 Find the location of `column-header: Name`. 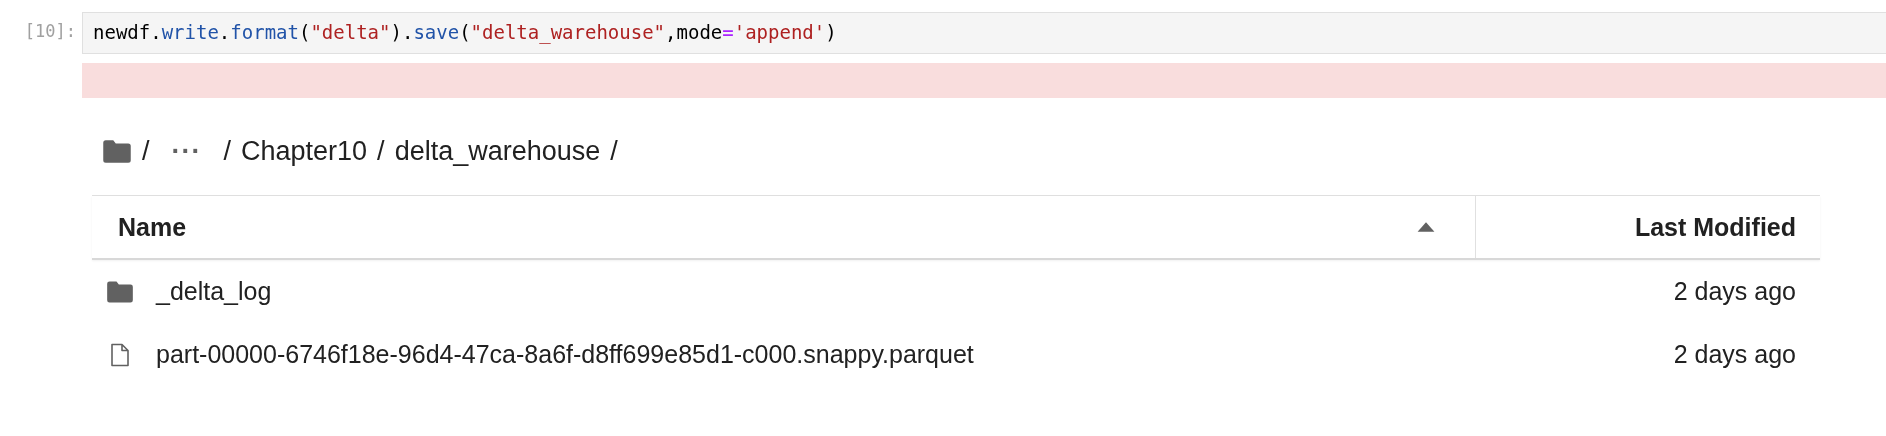

column-header: Name is located at coordinates (152, 227).